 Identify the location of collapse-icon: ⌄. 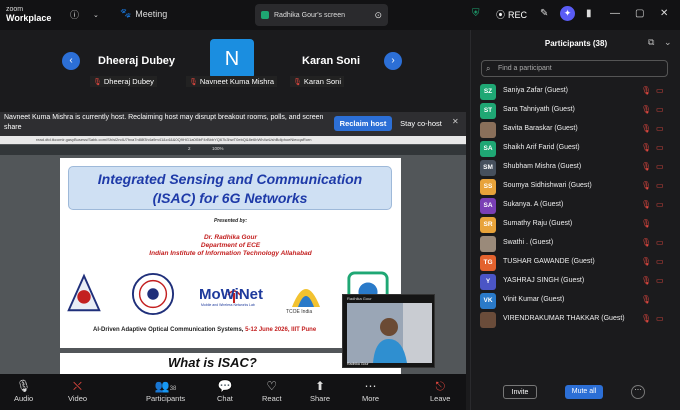
(668, 42).